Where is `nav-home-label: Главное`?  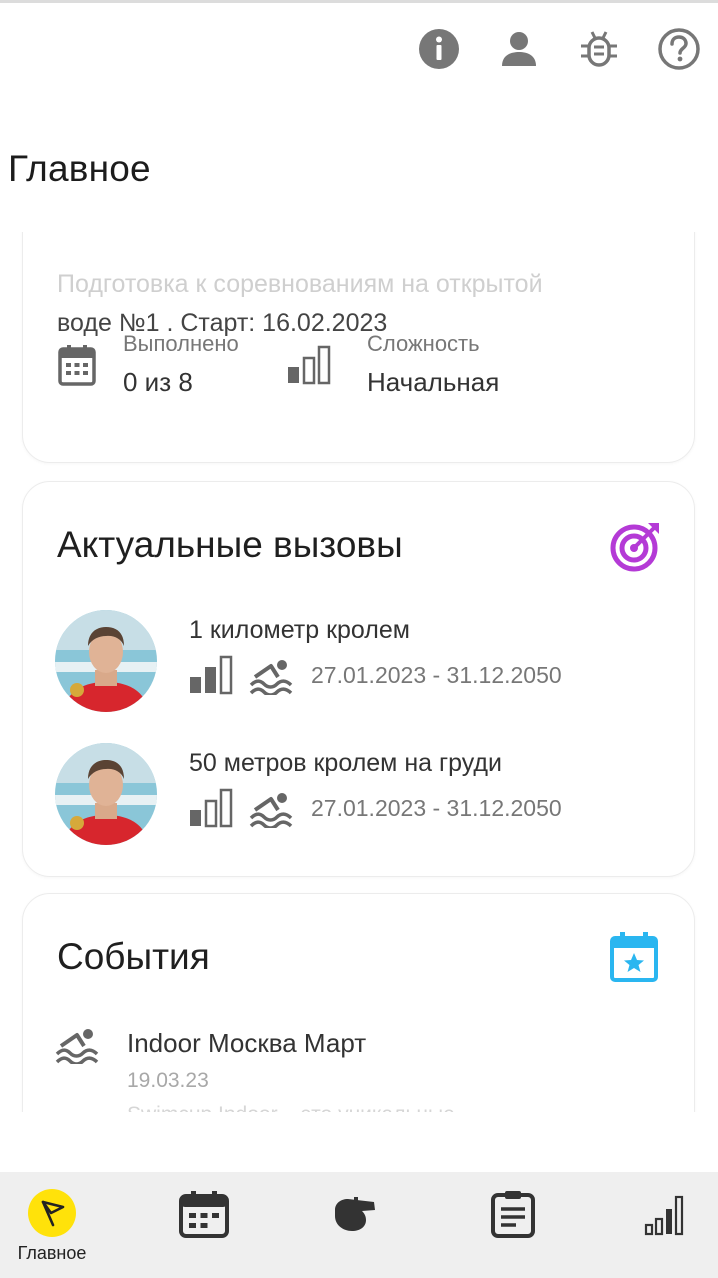
nav-home-label: Главное is located at coordinates (52, 1253).